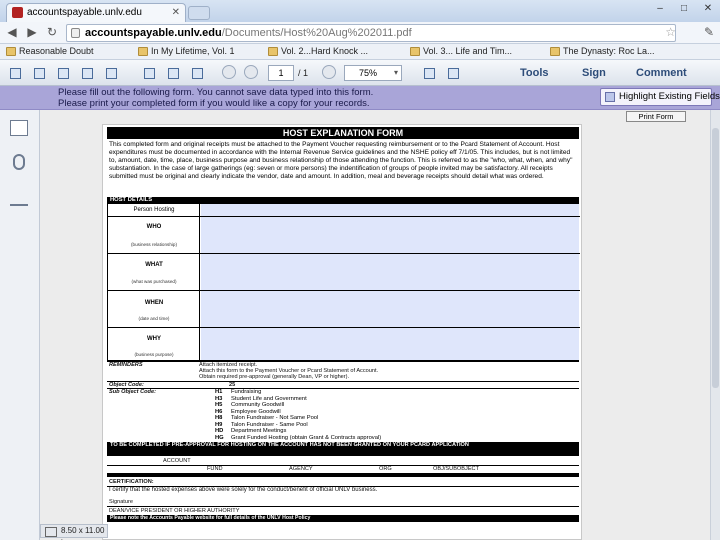  What do you see at coordinates (660, 10) in the screenshot?
I see `minimize-icon: –` at bounding box center [660, 10].